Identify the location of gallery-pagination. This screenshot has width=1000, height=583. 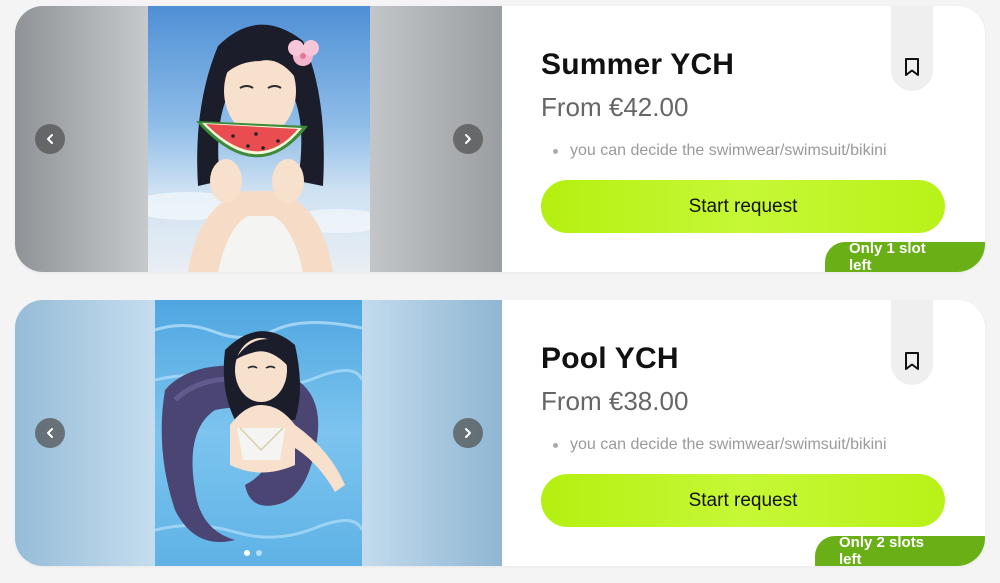
(253, 553).